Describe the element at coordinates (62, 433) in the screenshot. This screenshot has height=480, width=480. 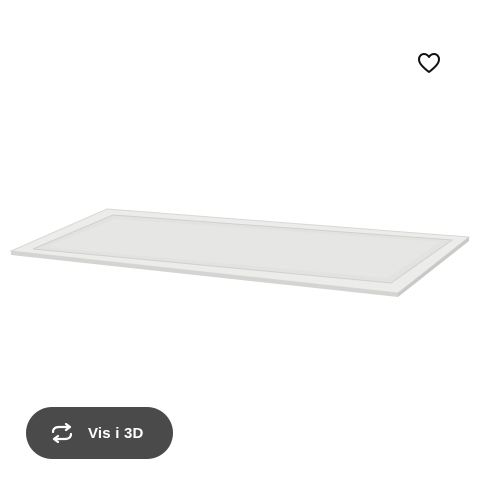
I see `rotate-3d-icon` at that location.